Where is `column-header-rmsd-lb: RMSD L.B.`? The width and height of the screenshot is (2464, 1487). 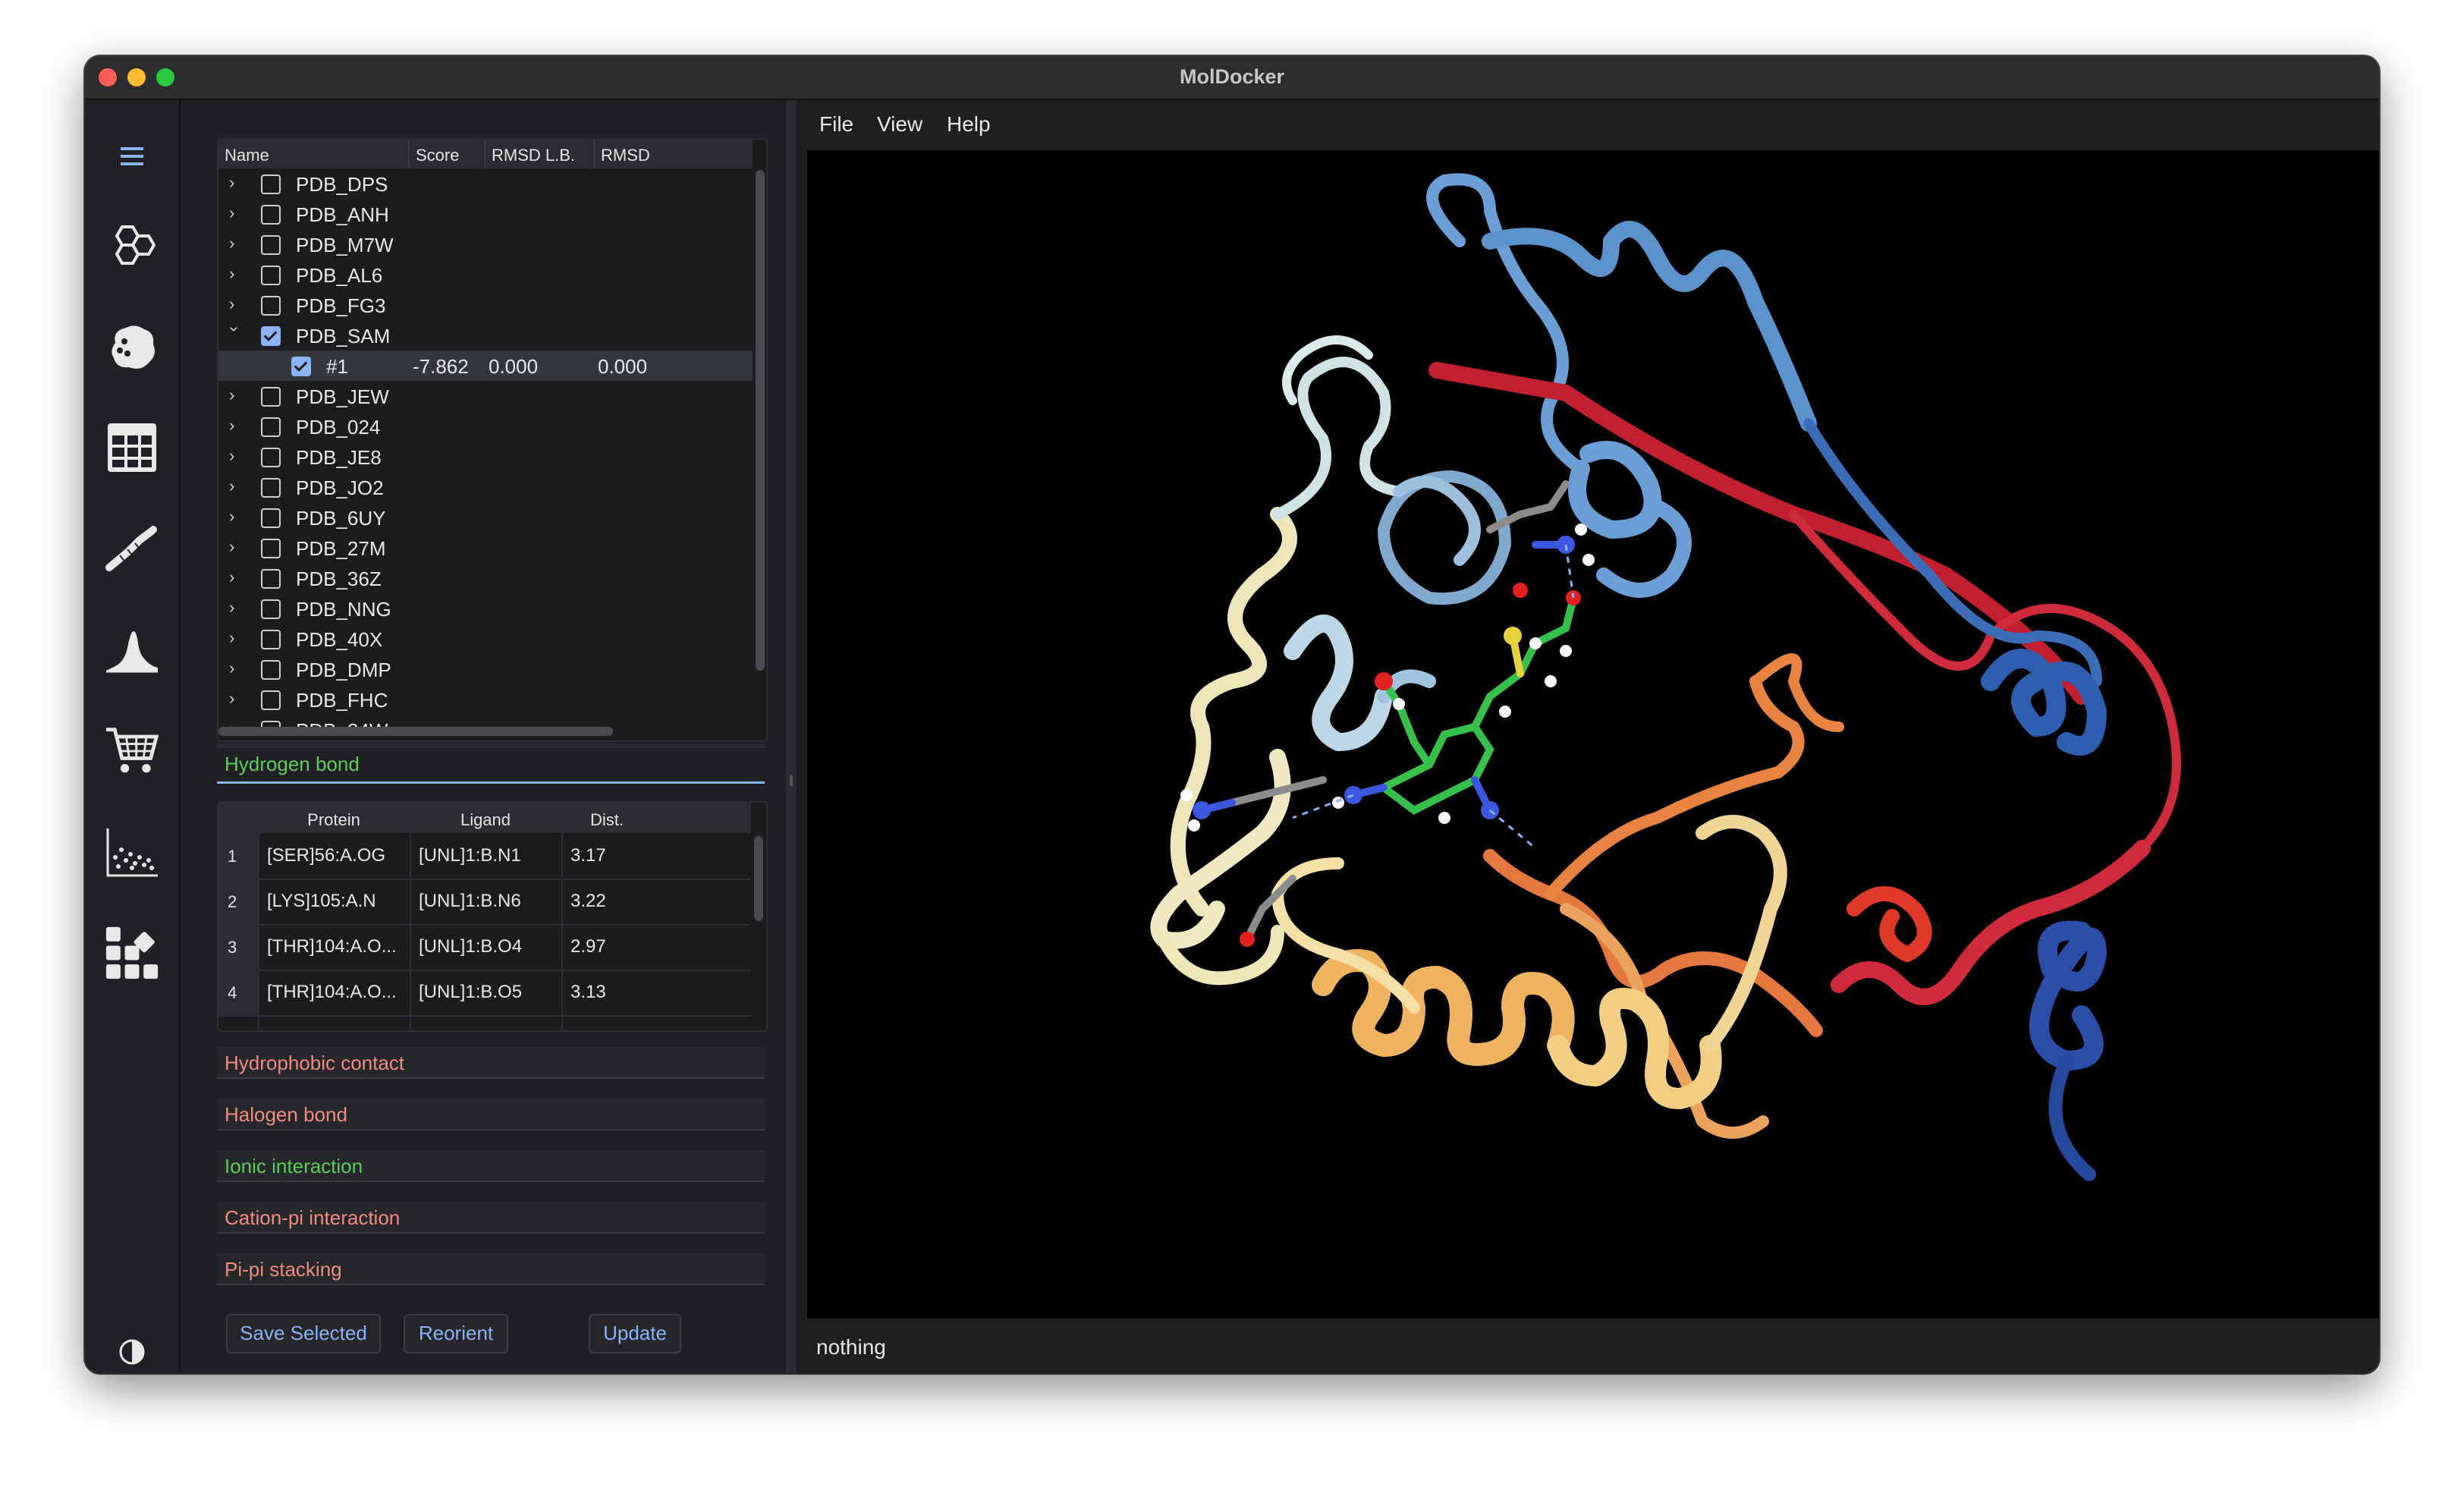 column-header-rmsd-lb: RMSD L.B. is located at coordinates (538, 154).